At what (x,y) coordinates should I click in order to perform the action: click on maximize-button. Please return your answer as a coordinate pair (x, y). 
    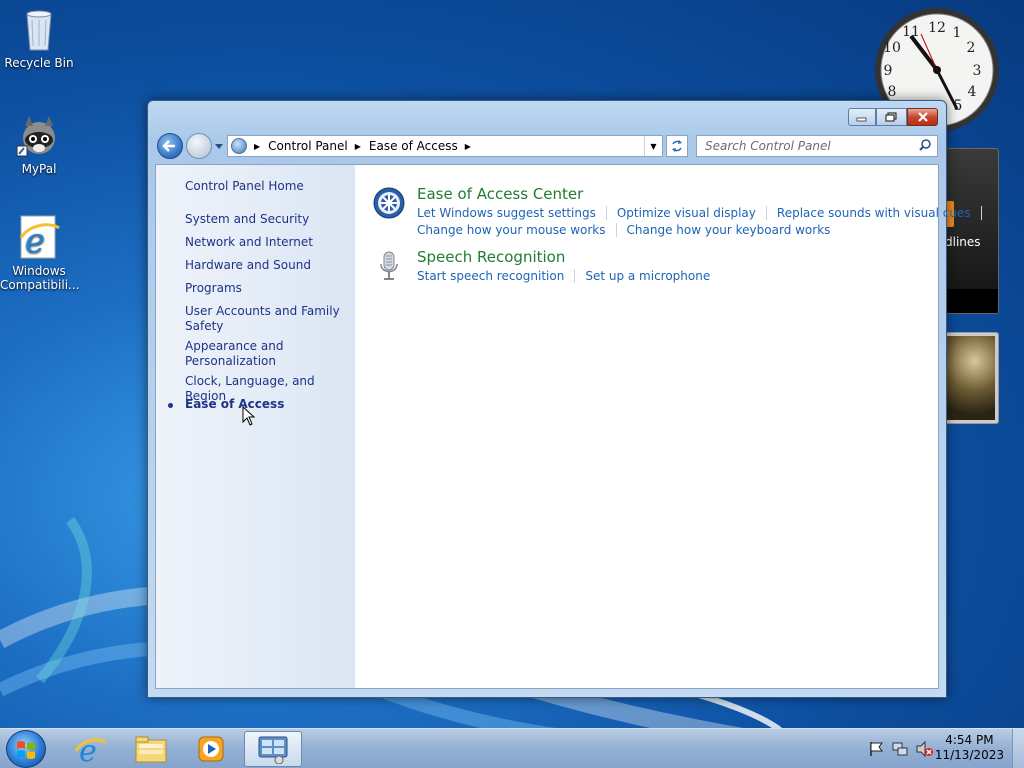
    Looking at the image, I should click on (891, 117).